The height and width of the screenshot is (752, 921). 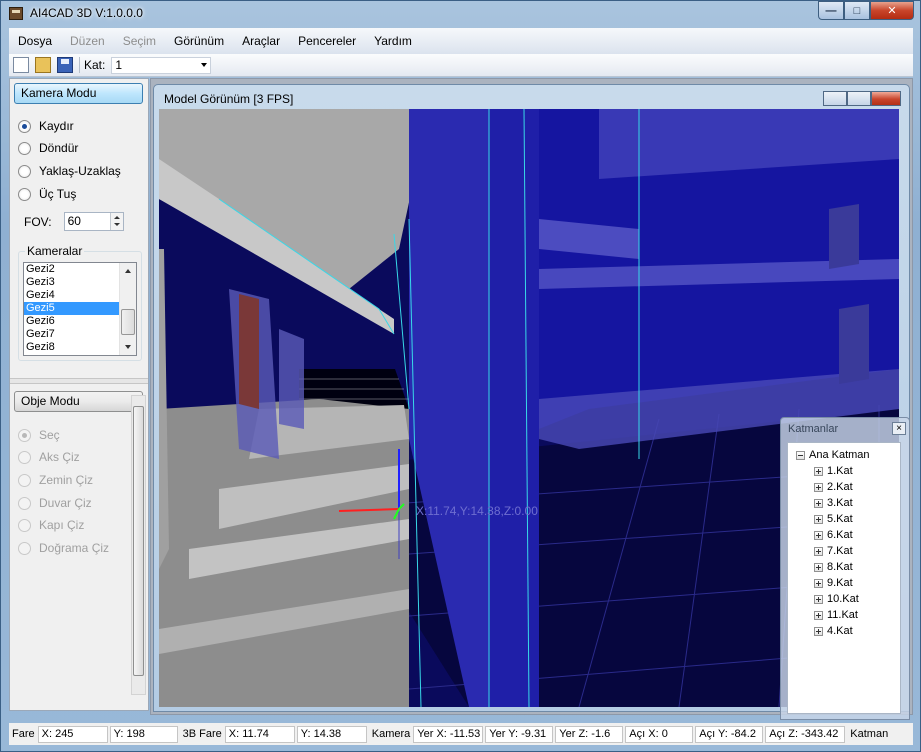 I want to click on list-item: Gezi3, so click(x=71, y=282).